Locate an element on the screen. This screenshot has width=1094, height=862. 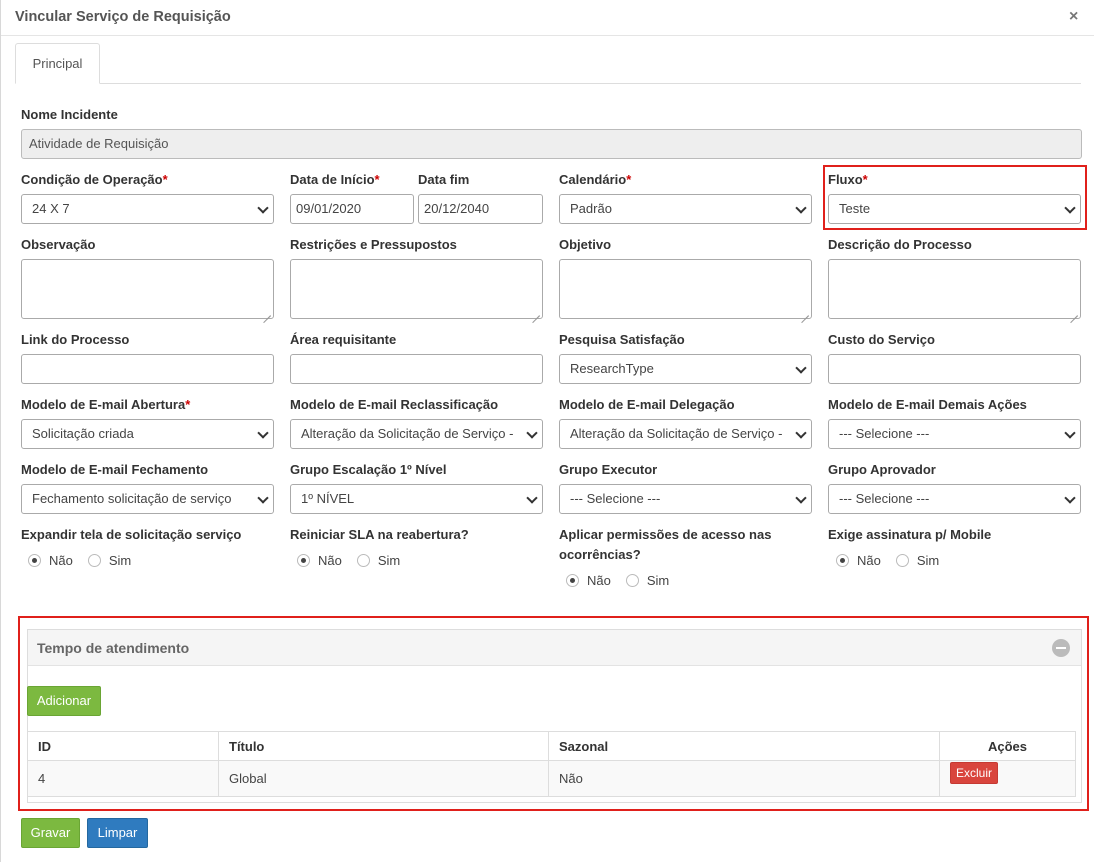
aplicar-label-line1: Aplicar permissões de acesso nas is located at coordinates (665, 534).